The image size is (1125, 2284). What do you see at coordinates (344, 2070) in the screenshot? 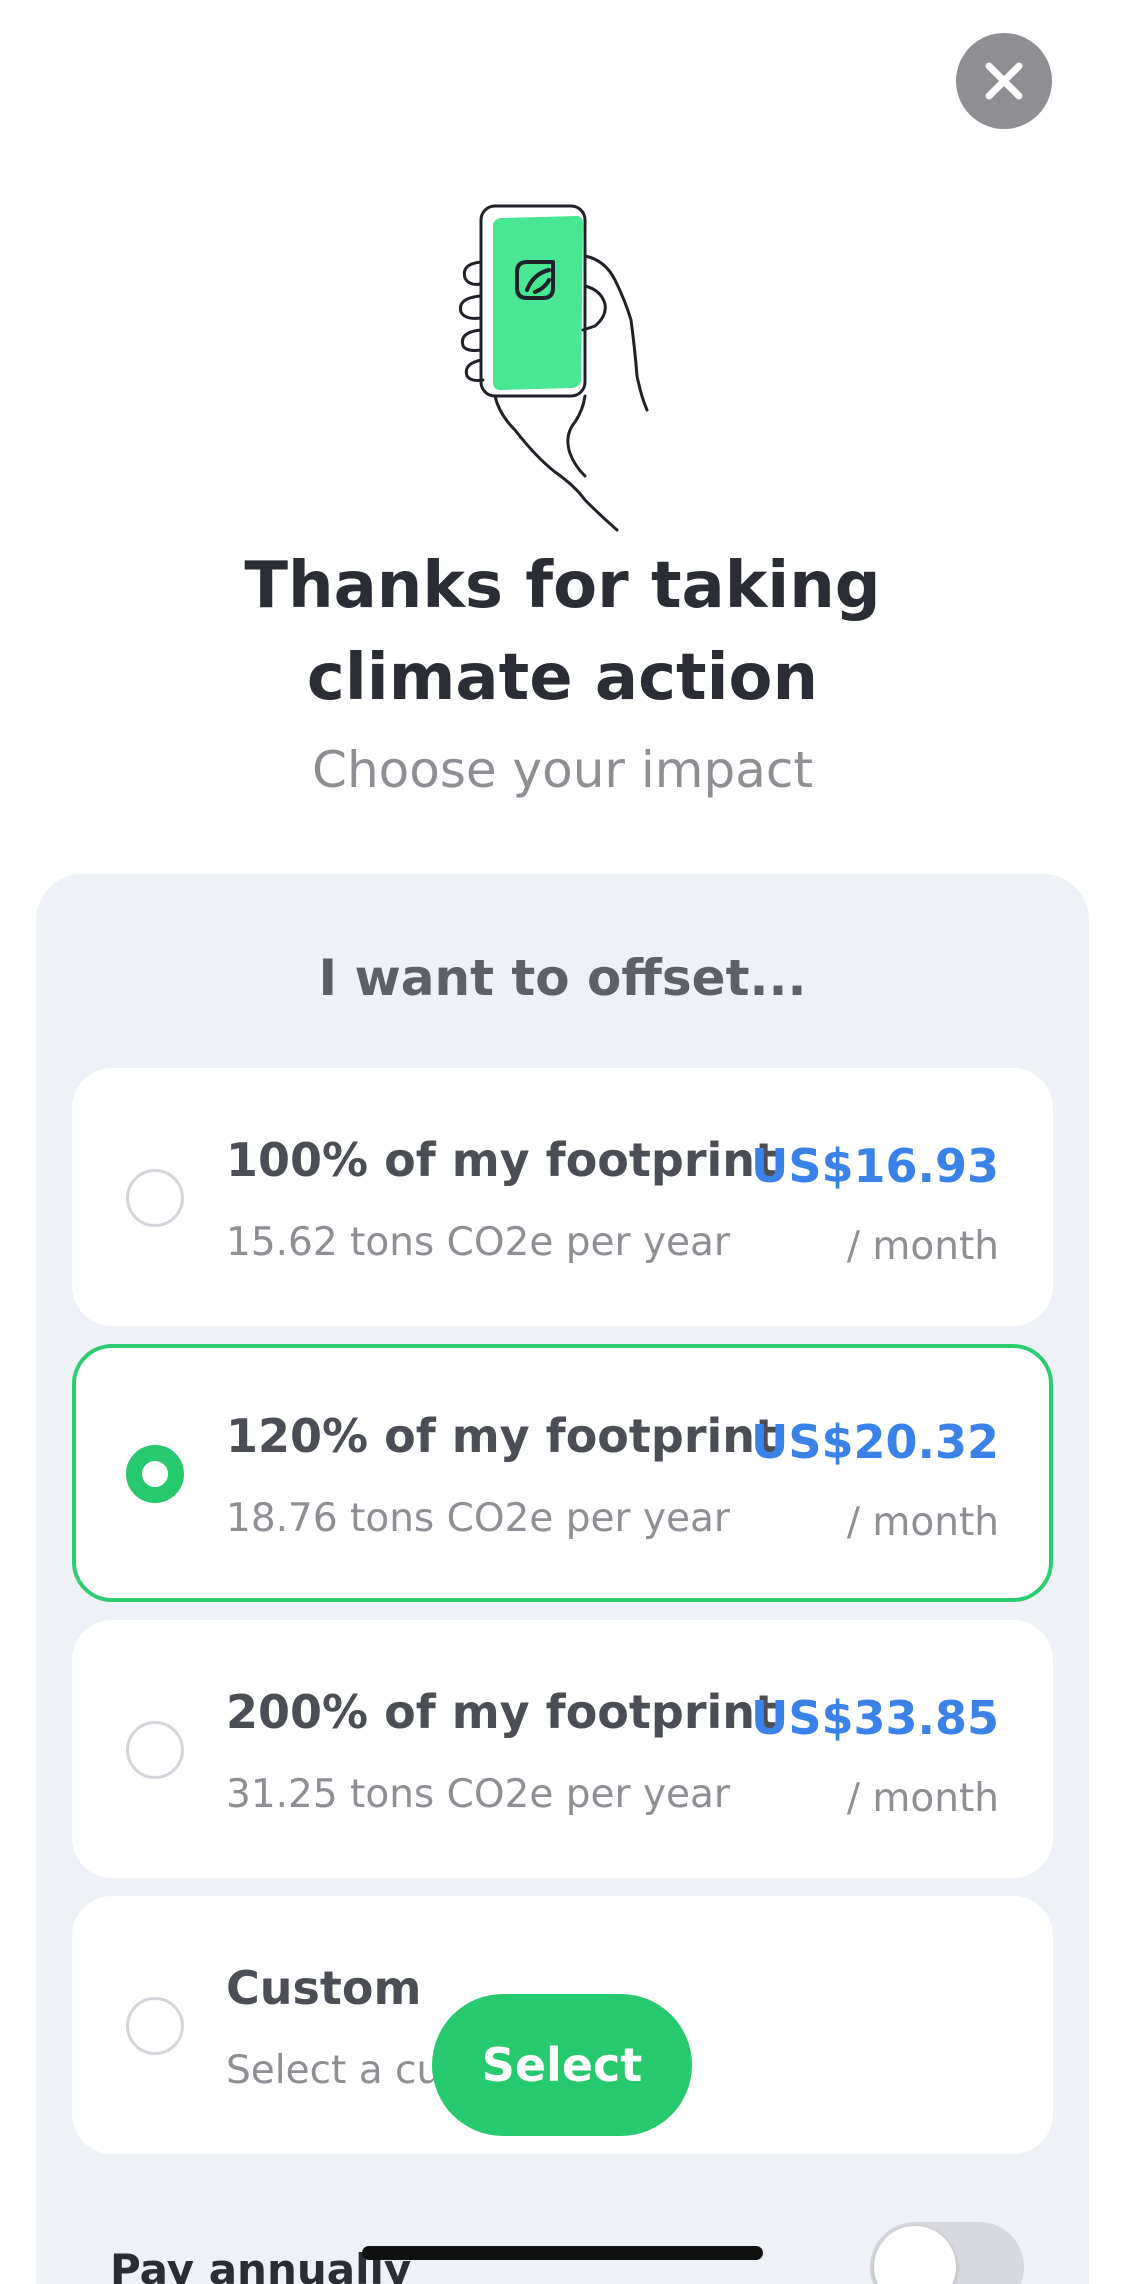
I see `option-custom-hint: Select a cus` at bounding box center [344, 2070].